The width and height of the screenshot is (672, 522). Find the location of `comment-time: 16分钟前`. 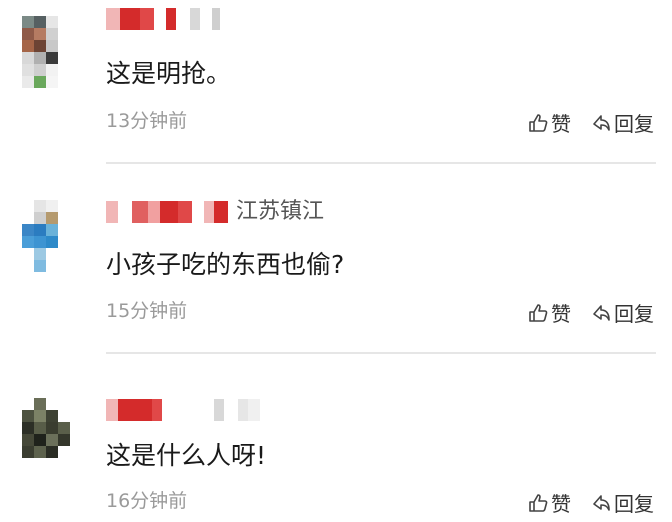

comment-time: 16分钟前 is located at coordinates (147, 501).